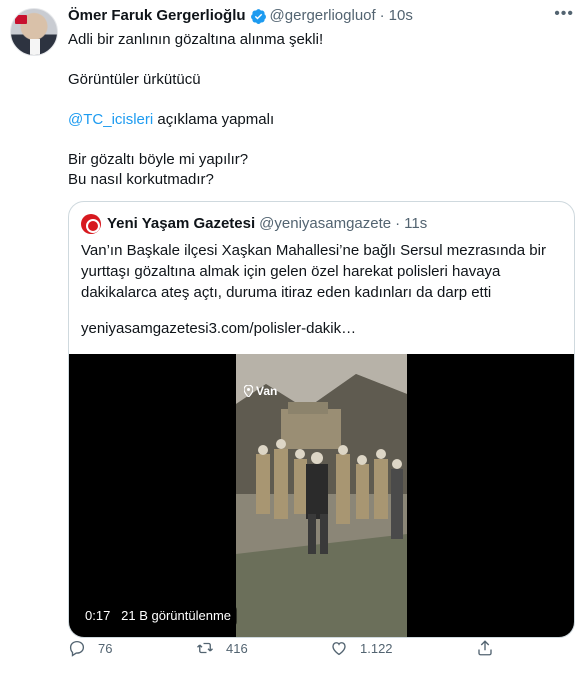 This screenshot has width=588, height=679. Describe the element at coordinates (35, 47) in the screenshot. I see `avatar-shirt` at that location.